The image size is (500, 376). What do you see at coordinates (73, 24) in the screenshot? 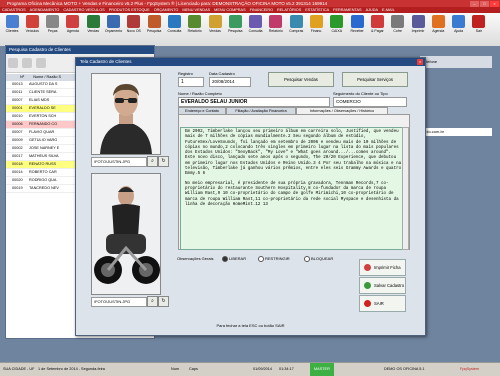
I see `toolbar-button-calendar: Agenda` at bounding box center [73, 24].